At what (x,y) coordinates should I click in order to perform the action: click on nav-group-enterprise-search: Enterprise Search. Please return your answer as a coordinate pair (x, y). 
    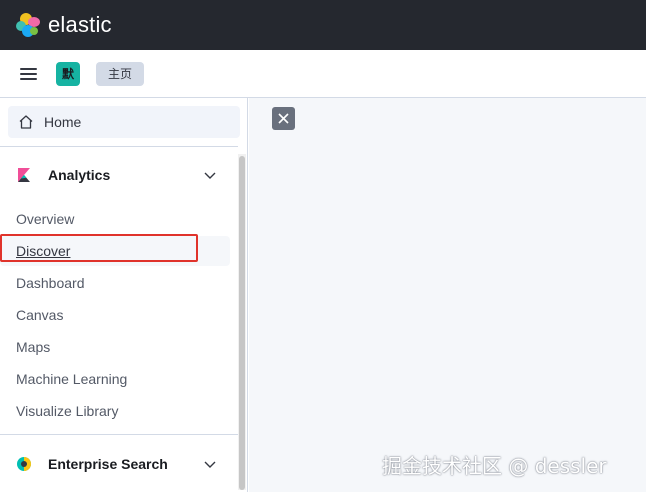
    Looking at the image, I should click on (119, 464).